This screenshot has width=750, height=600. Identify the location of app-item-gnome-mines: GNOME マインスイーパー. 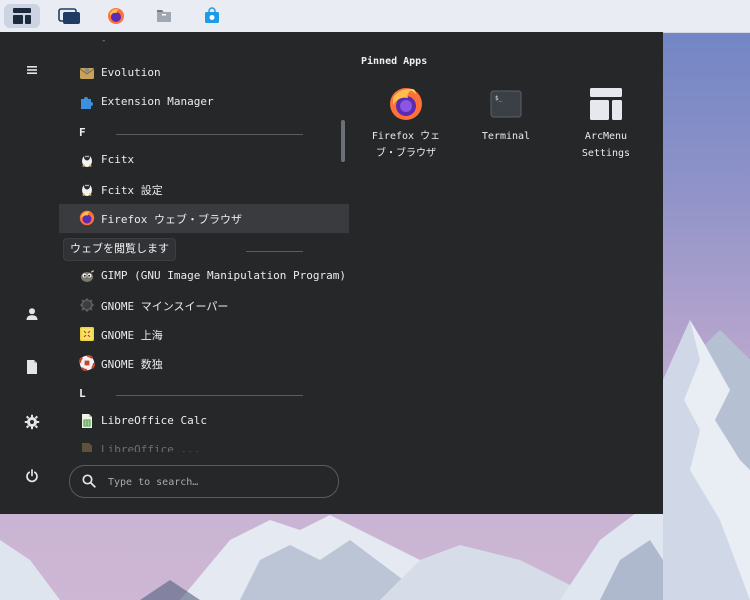
(204, 305).